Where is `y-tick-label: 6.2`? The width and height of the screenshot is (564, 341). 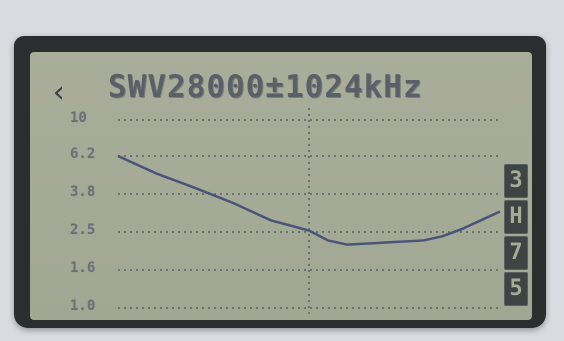 y-tick-label: 6.2 is located at coordinates (83, 154).